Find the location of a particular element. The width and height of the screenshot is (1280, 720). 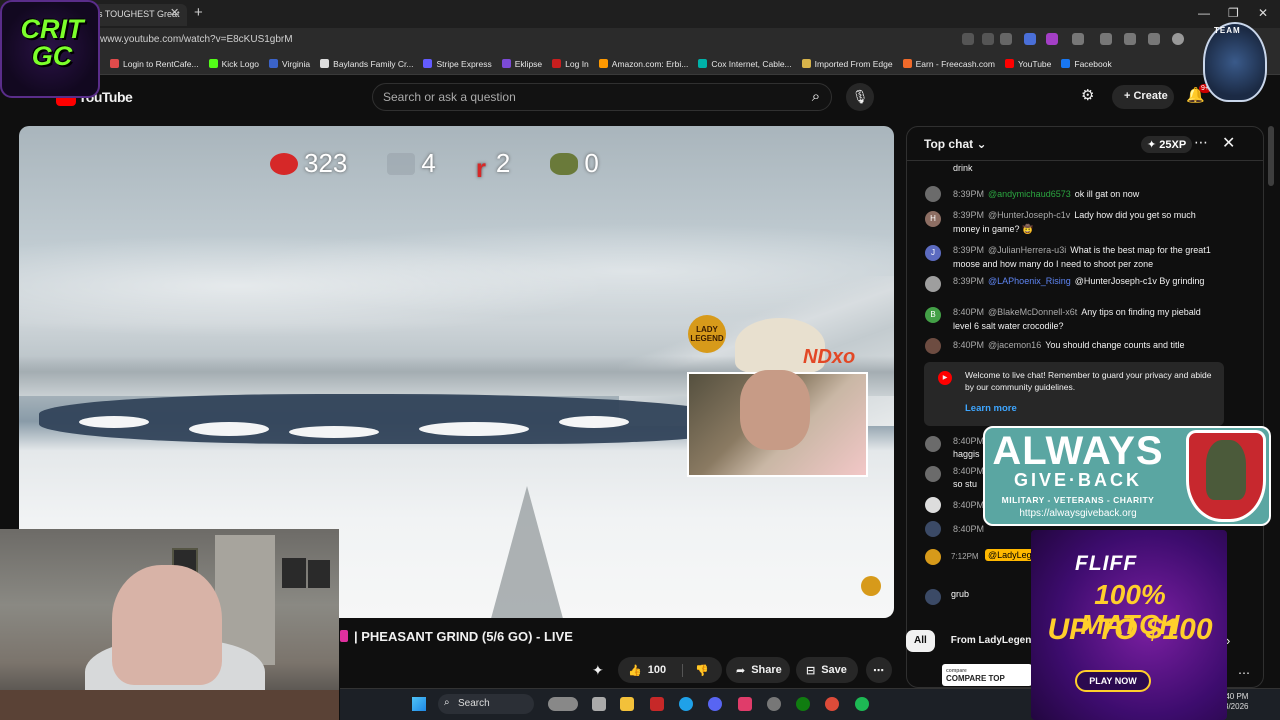

taskbar-clock: 40 PM 3/2026 is located at coordinates (1236, 702).